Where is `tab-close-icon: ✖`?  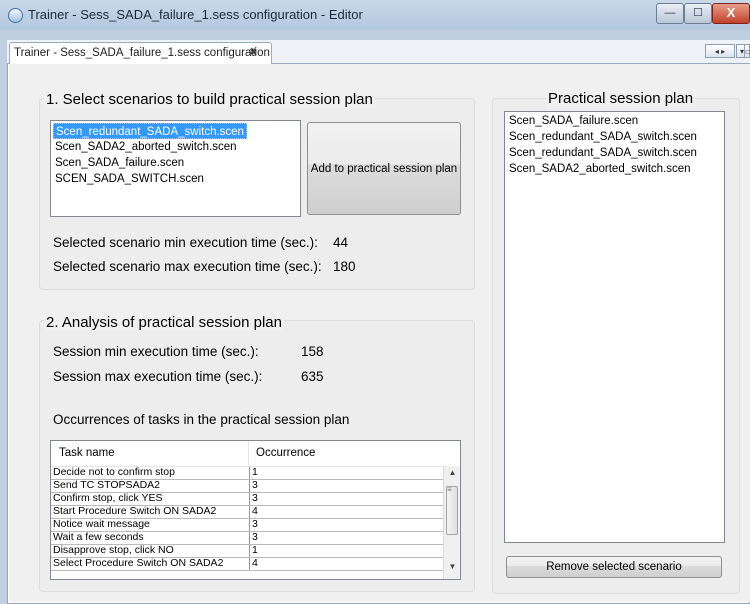
tab-close-icon: ✖ is located at coordinates (253, 52).